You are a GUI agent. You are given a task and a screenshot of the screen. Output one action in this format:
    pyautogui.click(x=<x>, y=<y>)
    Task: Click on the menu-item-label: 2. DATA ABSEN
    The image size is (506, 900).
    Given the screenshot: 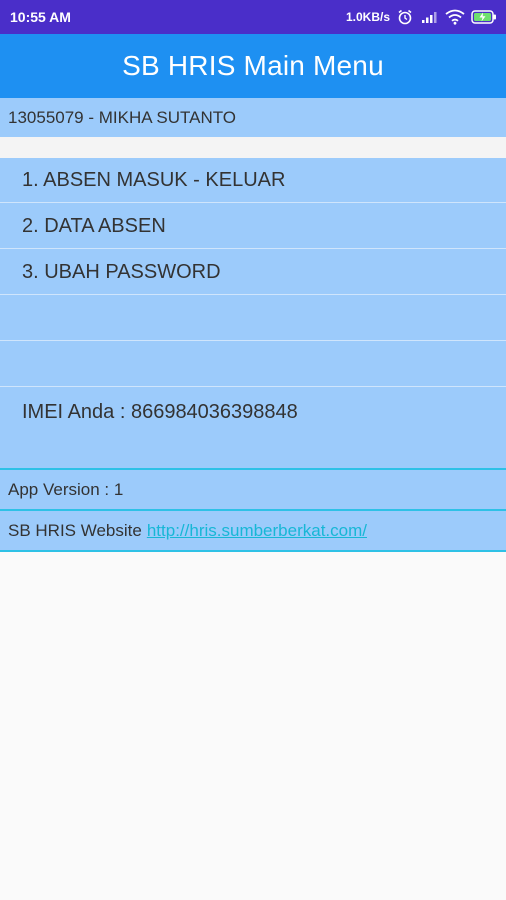 What is the action you would take?
    pyautogui.click(x=94, y=225)
    